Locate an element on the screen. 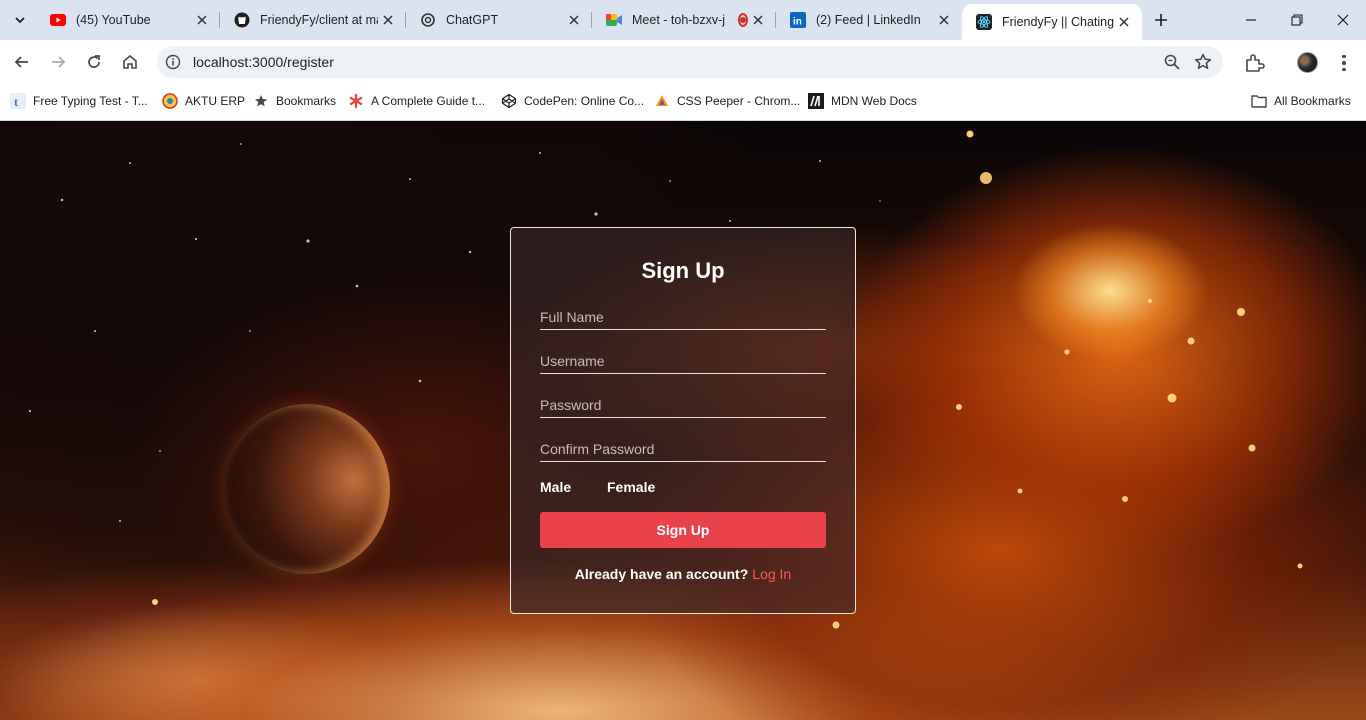  svg-text: in is located at coordinates (797, 22).